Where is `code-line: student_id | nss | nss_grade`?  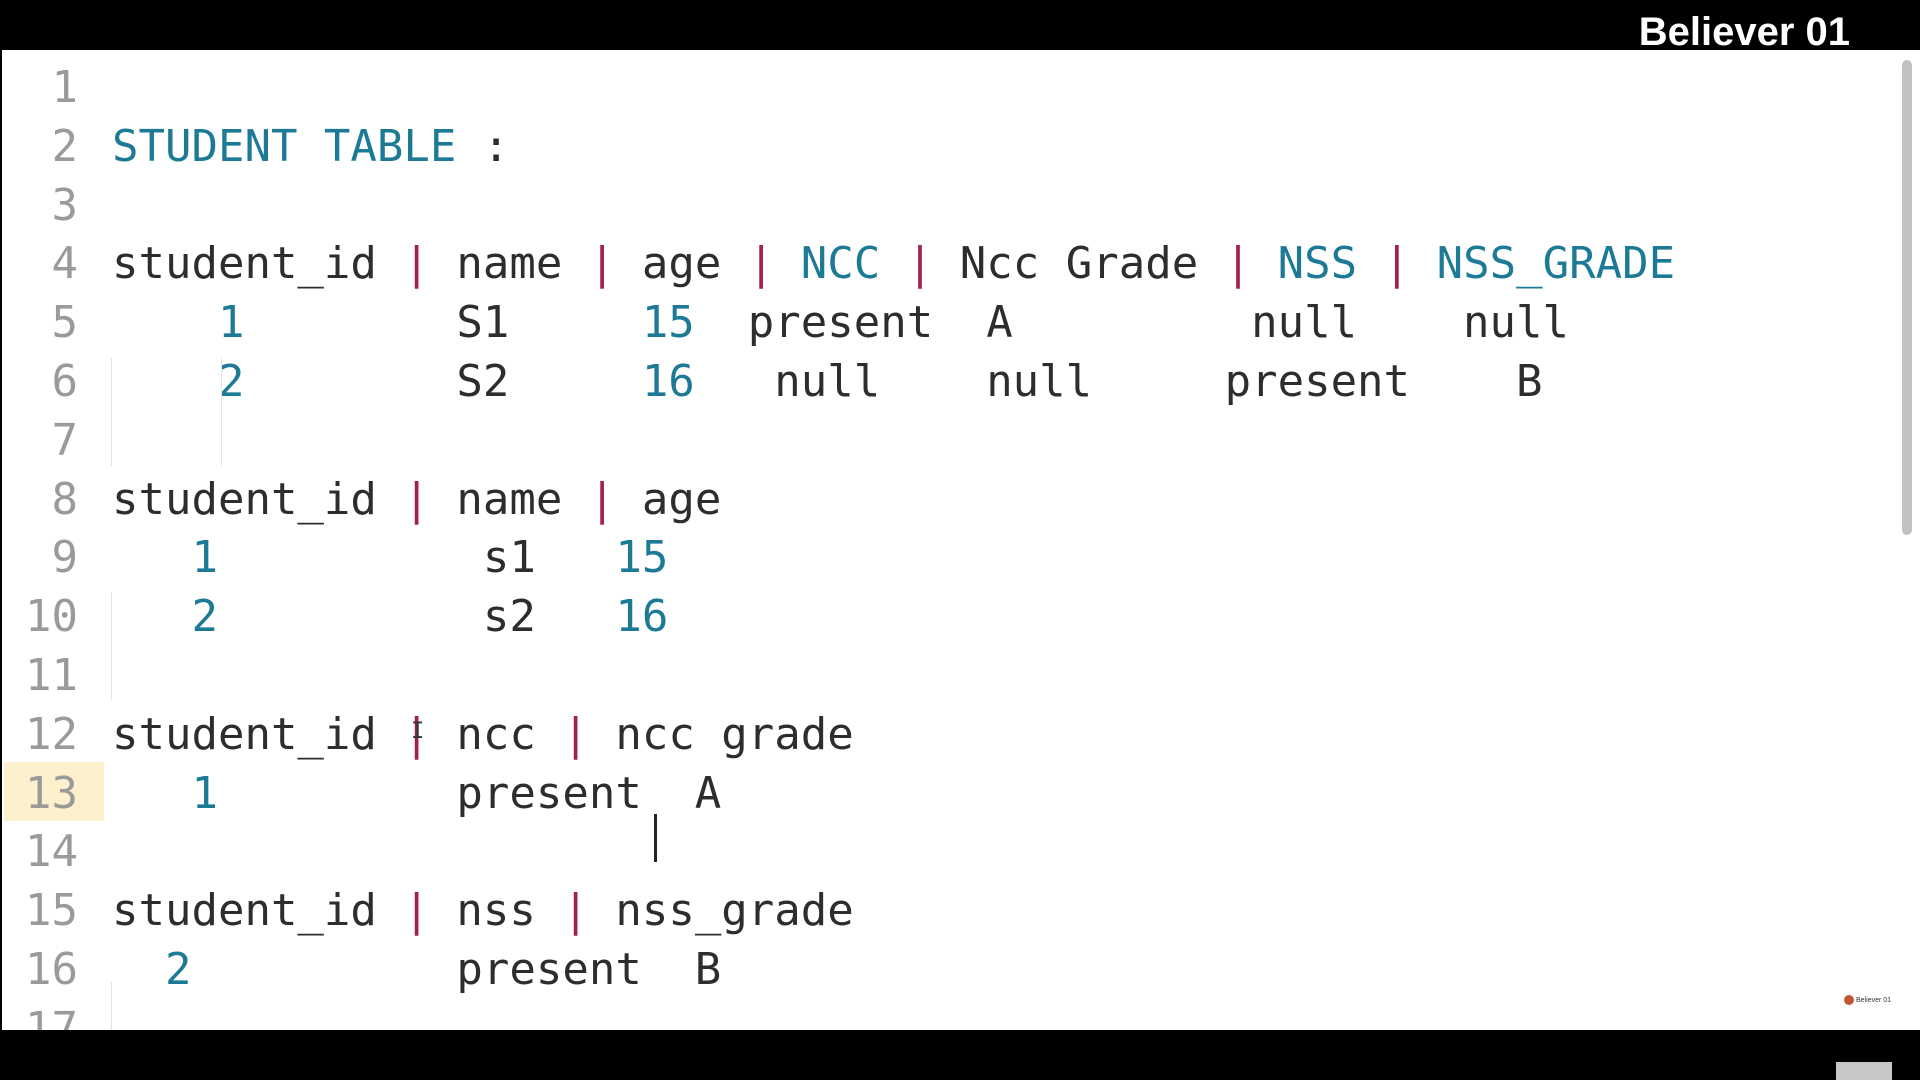 code-line: student_id | nss | nss_grade is located at coordinates (483, 910).